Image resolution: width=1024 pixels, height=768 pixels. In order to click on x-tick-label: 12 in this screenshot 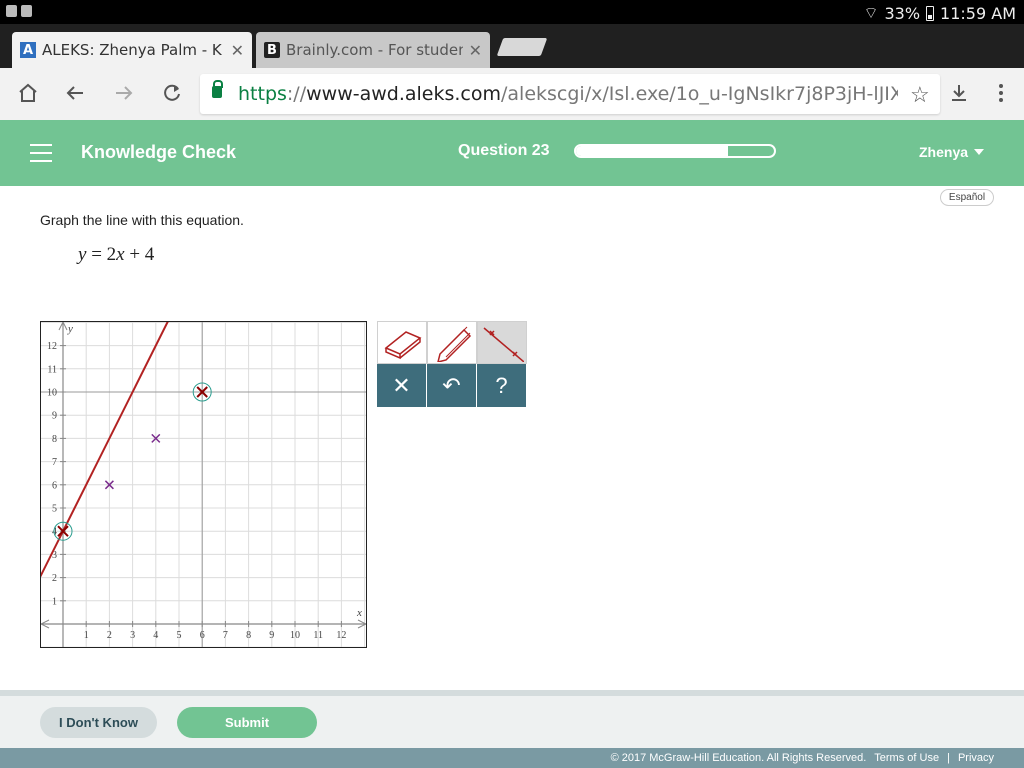, I will do `click(341, 635)`.